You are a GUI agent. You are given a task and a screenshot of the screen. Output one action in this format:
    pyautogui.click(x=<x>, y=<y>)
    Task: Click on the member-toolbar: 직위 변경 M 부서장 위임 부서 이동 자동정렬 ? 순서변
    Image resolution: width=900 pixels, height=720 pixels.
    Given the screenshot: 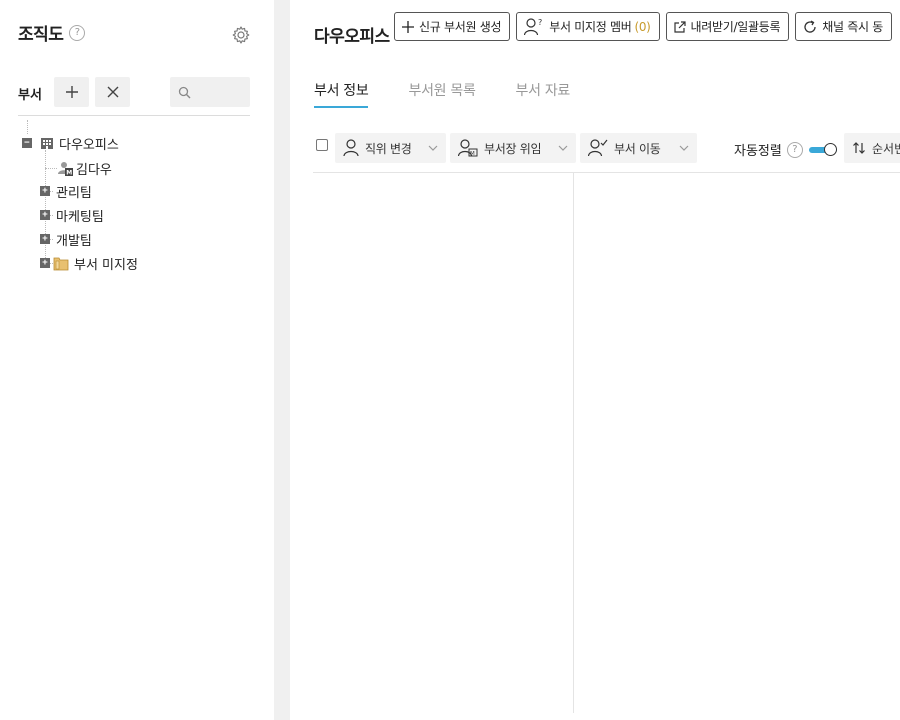 What is the action you would take?
    pyautogui.click(x=607, y=149)
    